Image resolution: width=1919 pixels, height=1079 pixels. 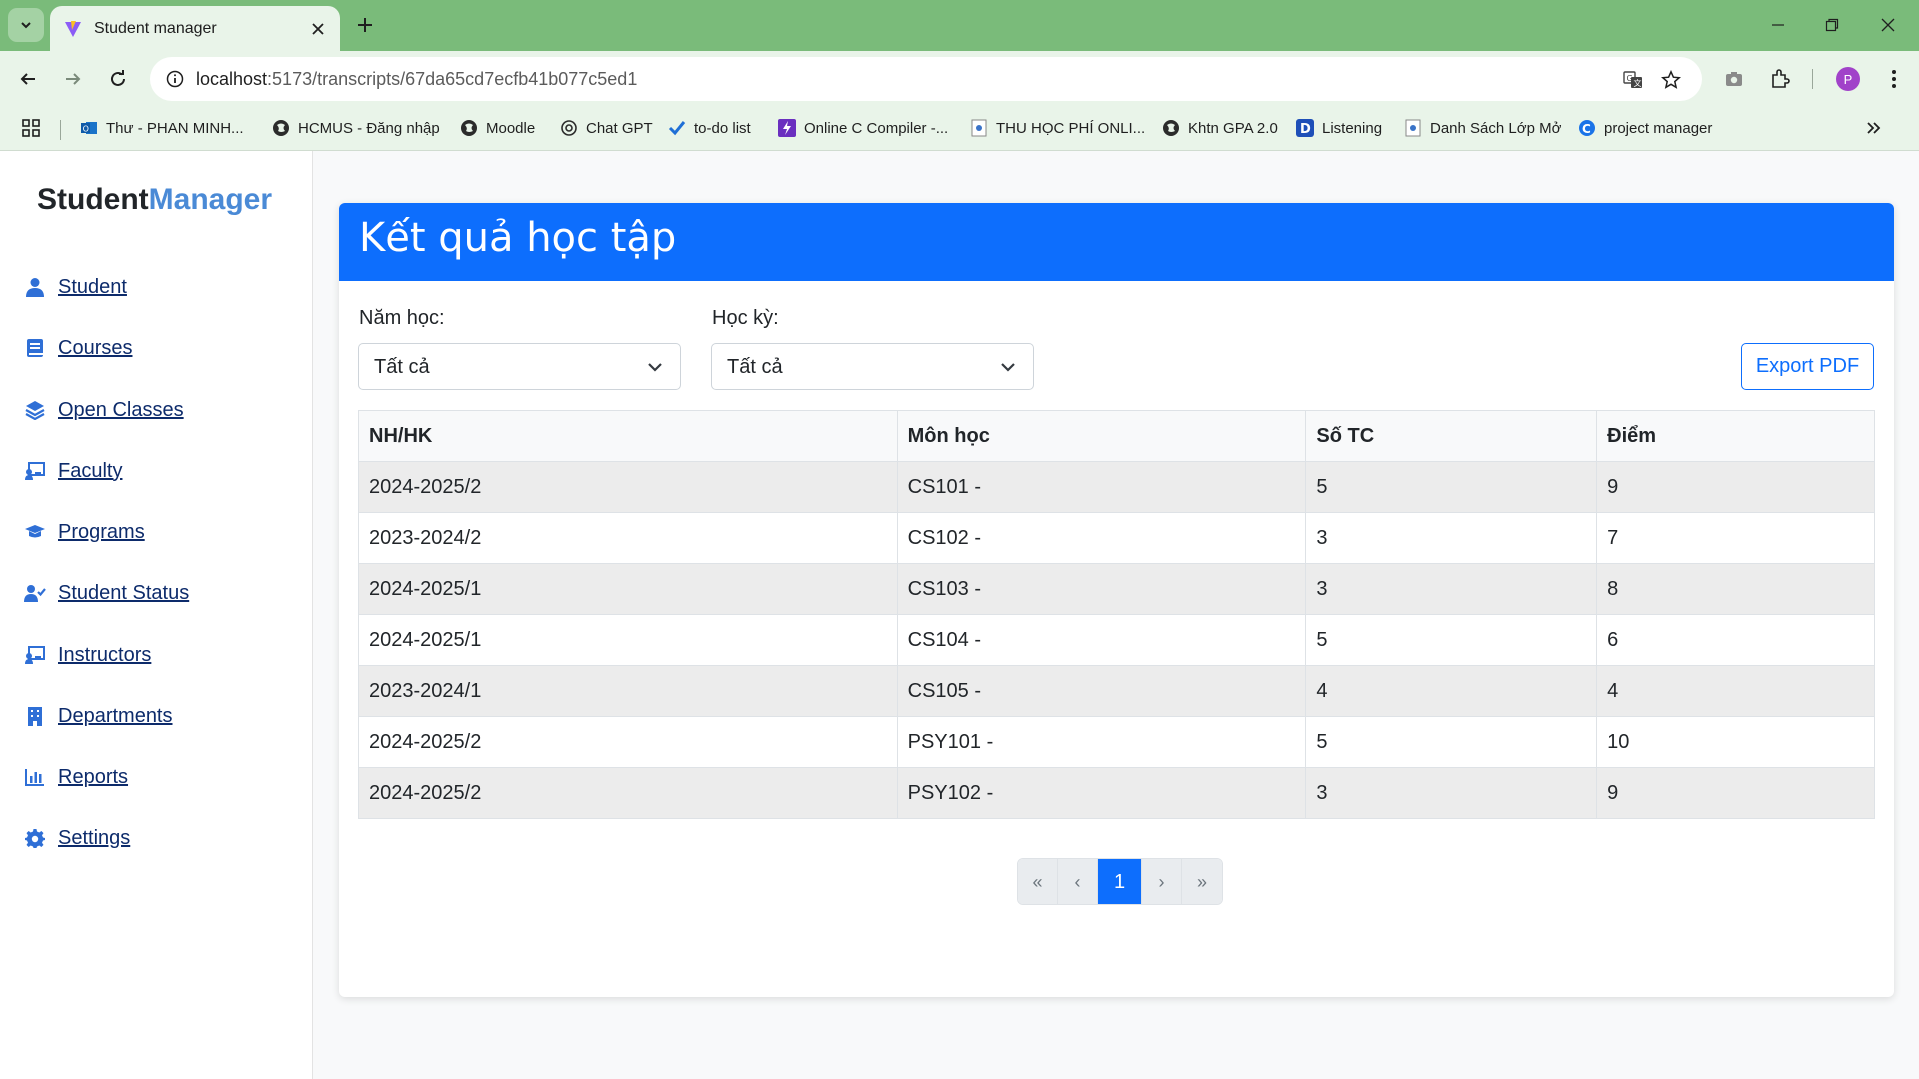 I want to click on new-tab-button, so click(x=365, y=25).